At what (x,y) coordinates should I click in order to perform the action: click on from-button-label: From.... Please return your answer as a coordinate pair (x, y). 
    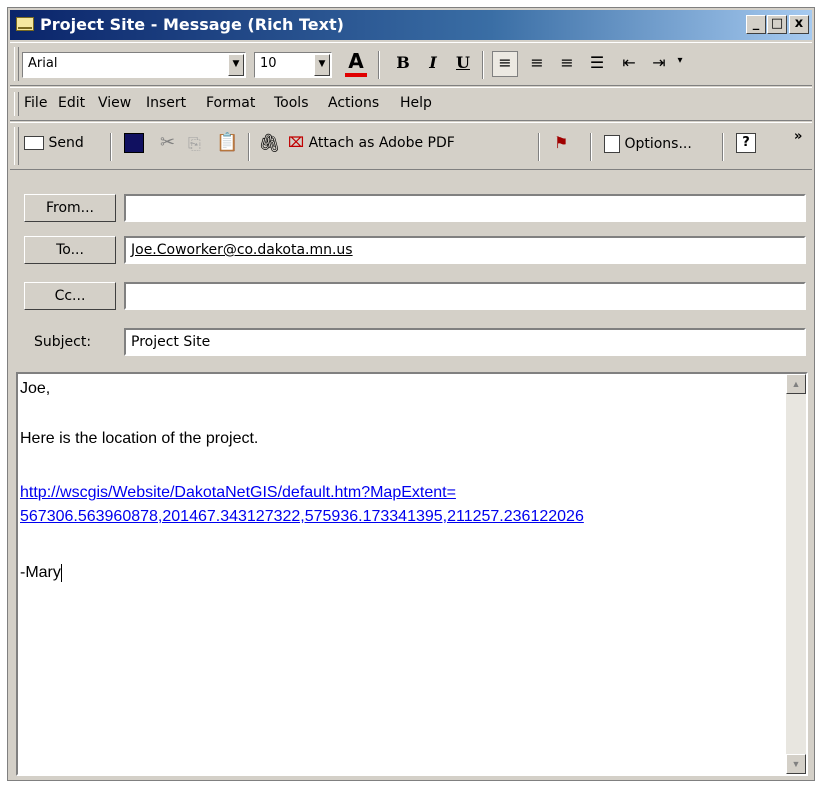
    Looking at the image, I should click on (70, 208).